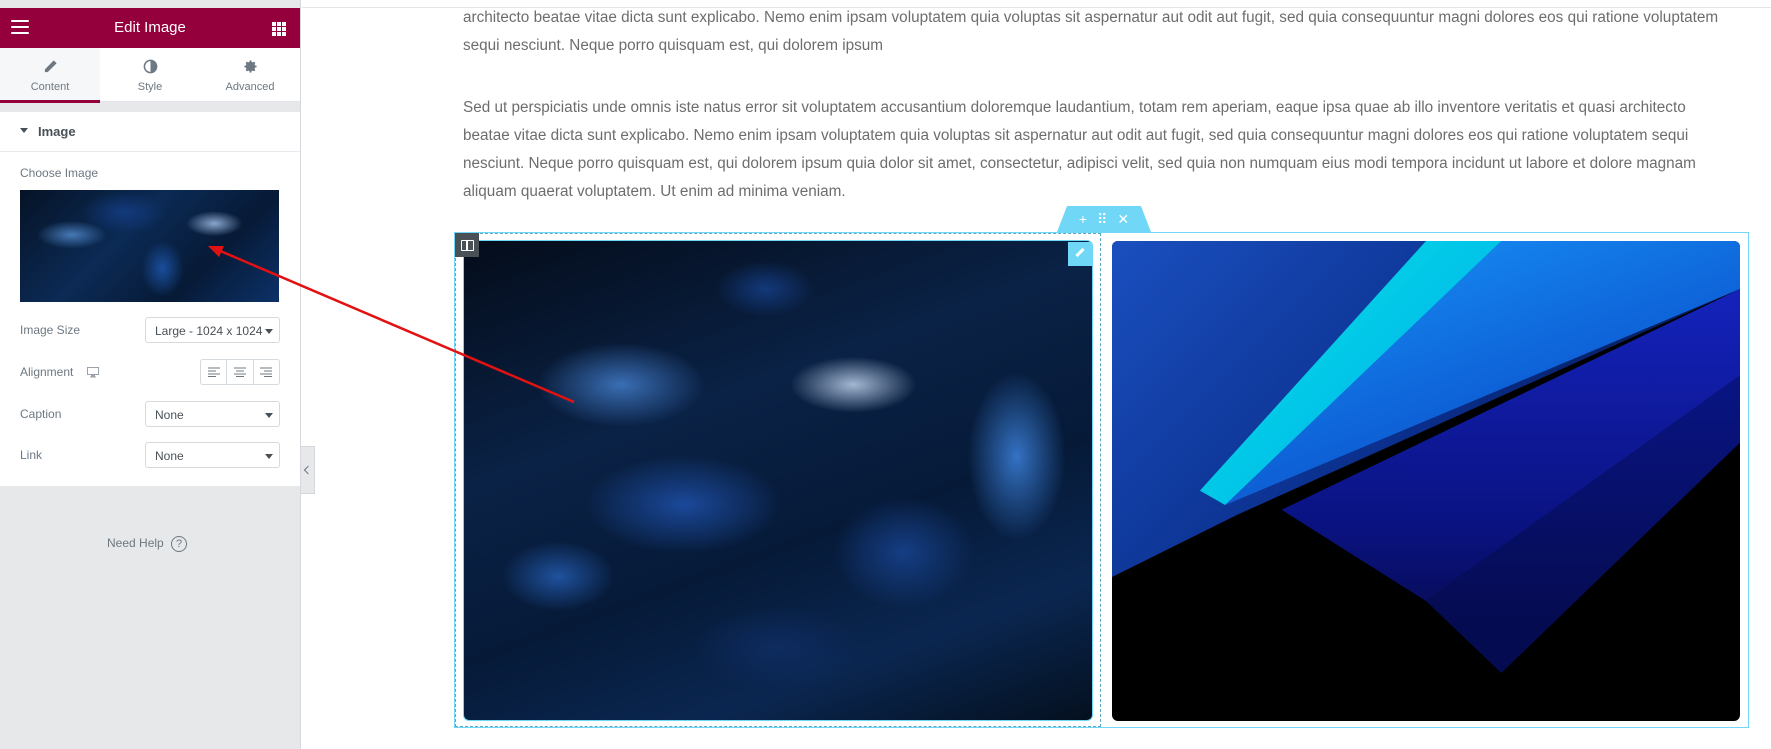  Describe the element at coordinates (135, 543) in the screenshot. I see `need-help-label: Need Help` at that location.